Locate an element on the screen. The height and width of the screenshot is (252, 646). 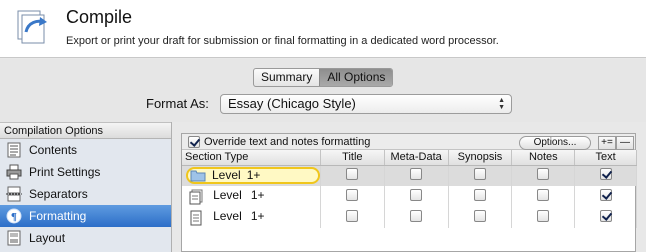
layout-icon is located at coordinates (14, 238).